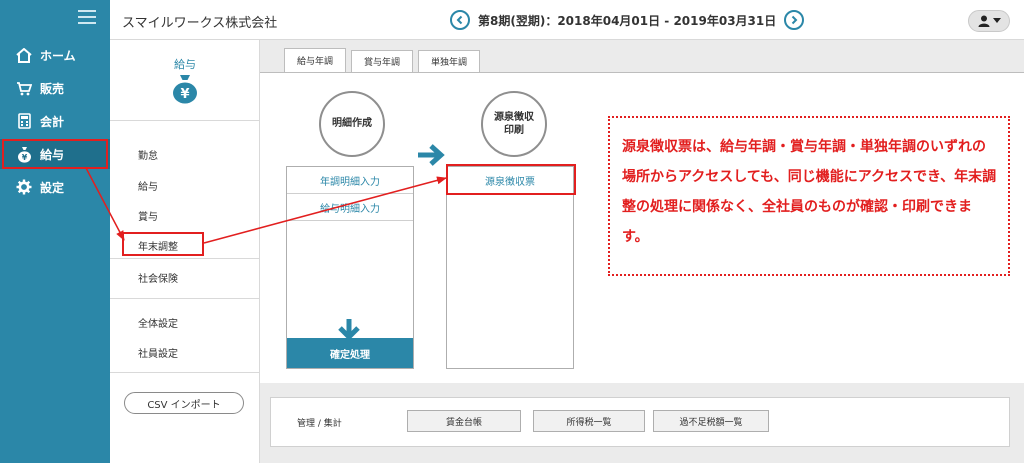 The width and height of the screenshot is (1024, 463). What do you see at coordinates (431, 155) in the screenshot?
I see `arrow-right-icon` at bounding box center [431, 155].